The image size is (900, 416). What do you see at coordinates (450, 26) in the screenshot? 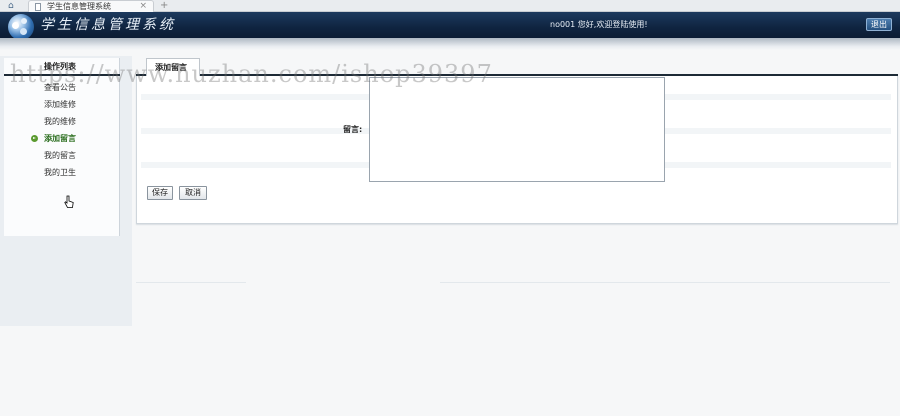
I see `app-header: 学生信息管理系统 no001 您好,欢迎登陆使用! 退出` at bounding box center [450, 26].